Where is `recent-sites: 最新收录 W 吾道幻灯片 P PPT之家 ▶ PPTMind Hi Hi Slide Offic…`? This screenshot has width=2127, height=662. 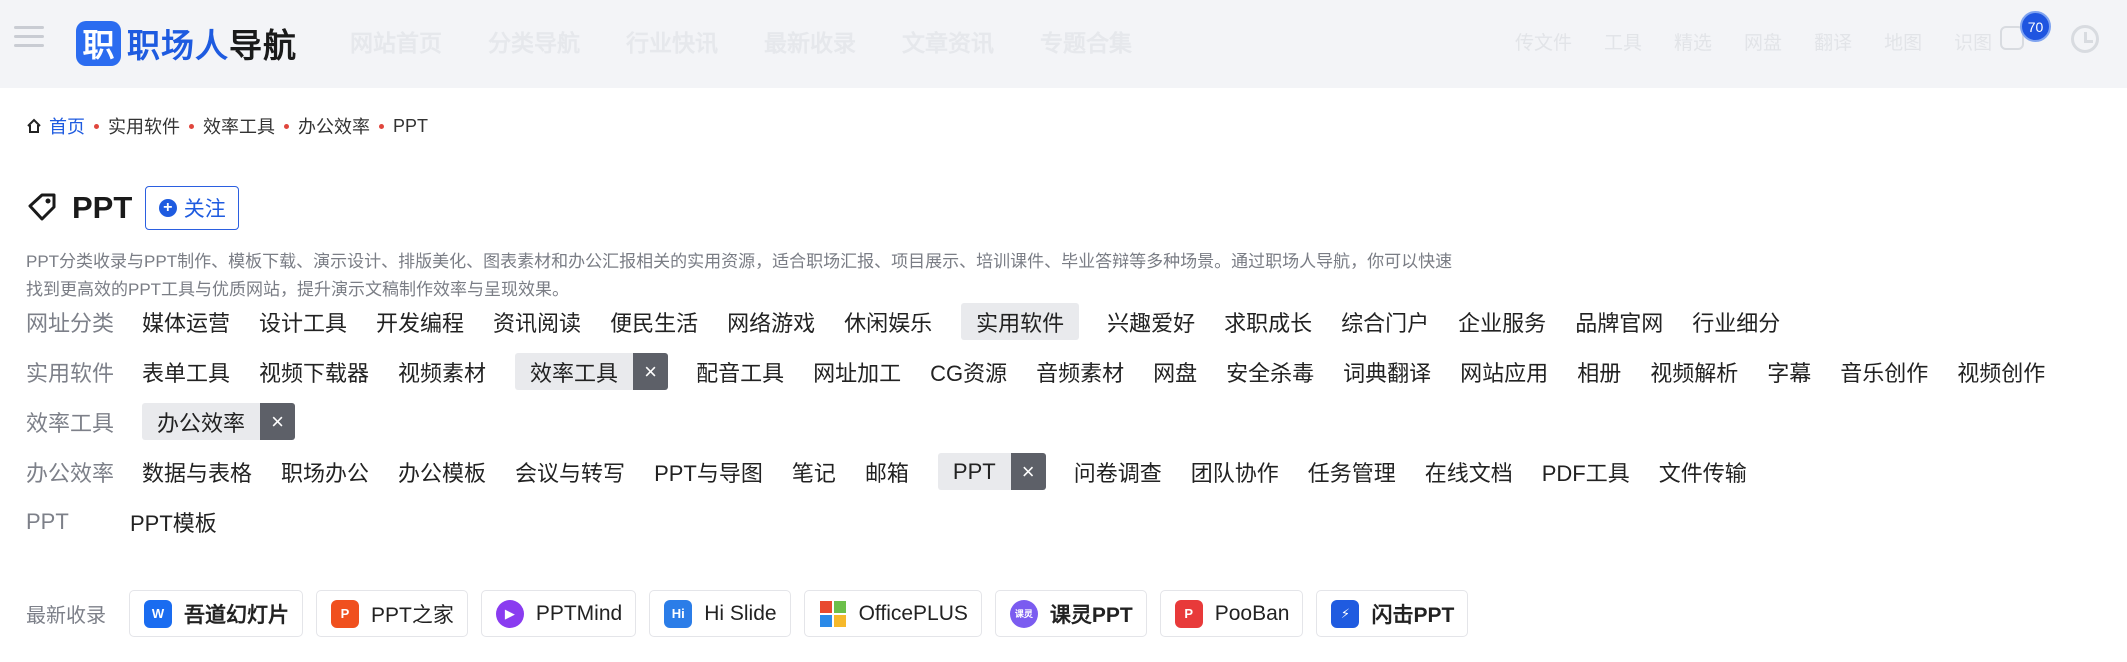
recent-sites: 最新收录 W 吾道幻灯片 P PPT之家 ▶ PPTMind Hi Hi Slide Offic… is located at coordinates (753, 613).